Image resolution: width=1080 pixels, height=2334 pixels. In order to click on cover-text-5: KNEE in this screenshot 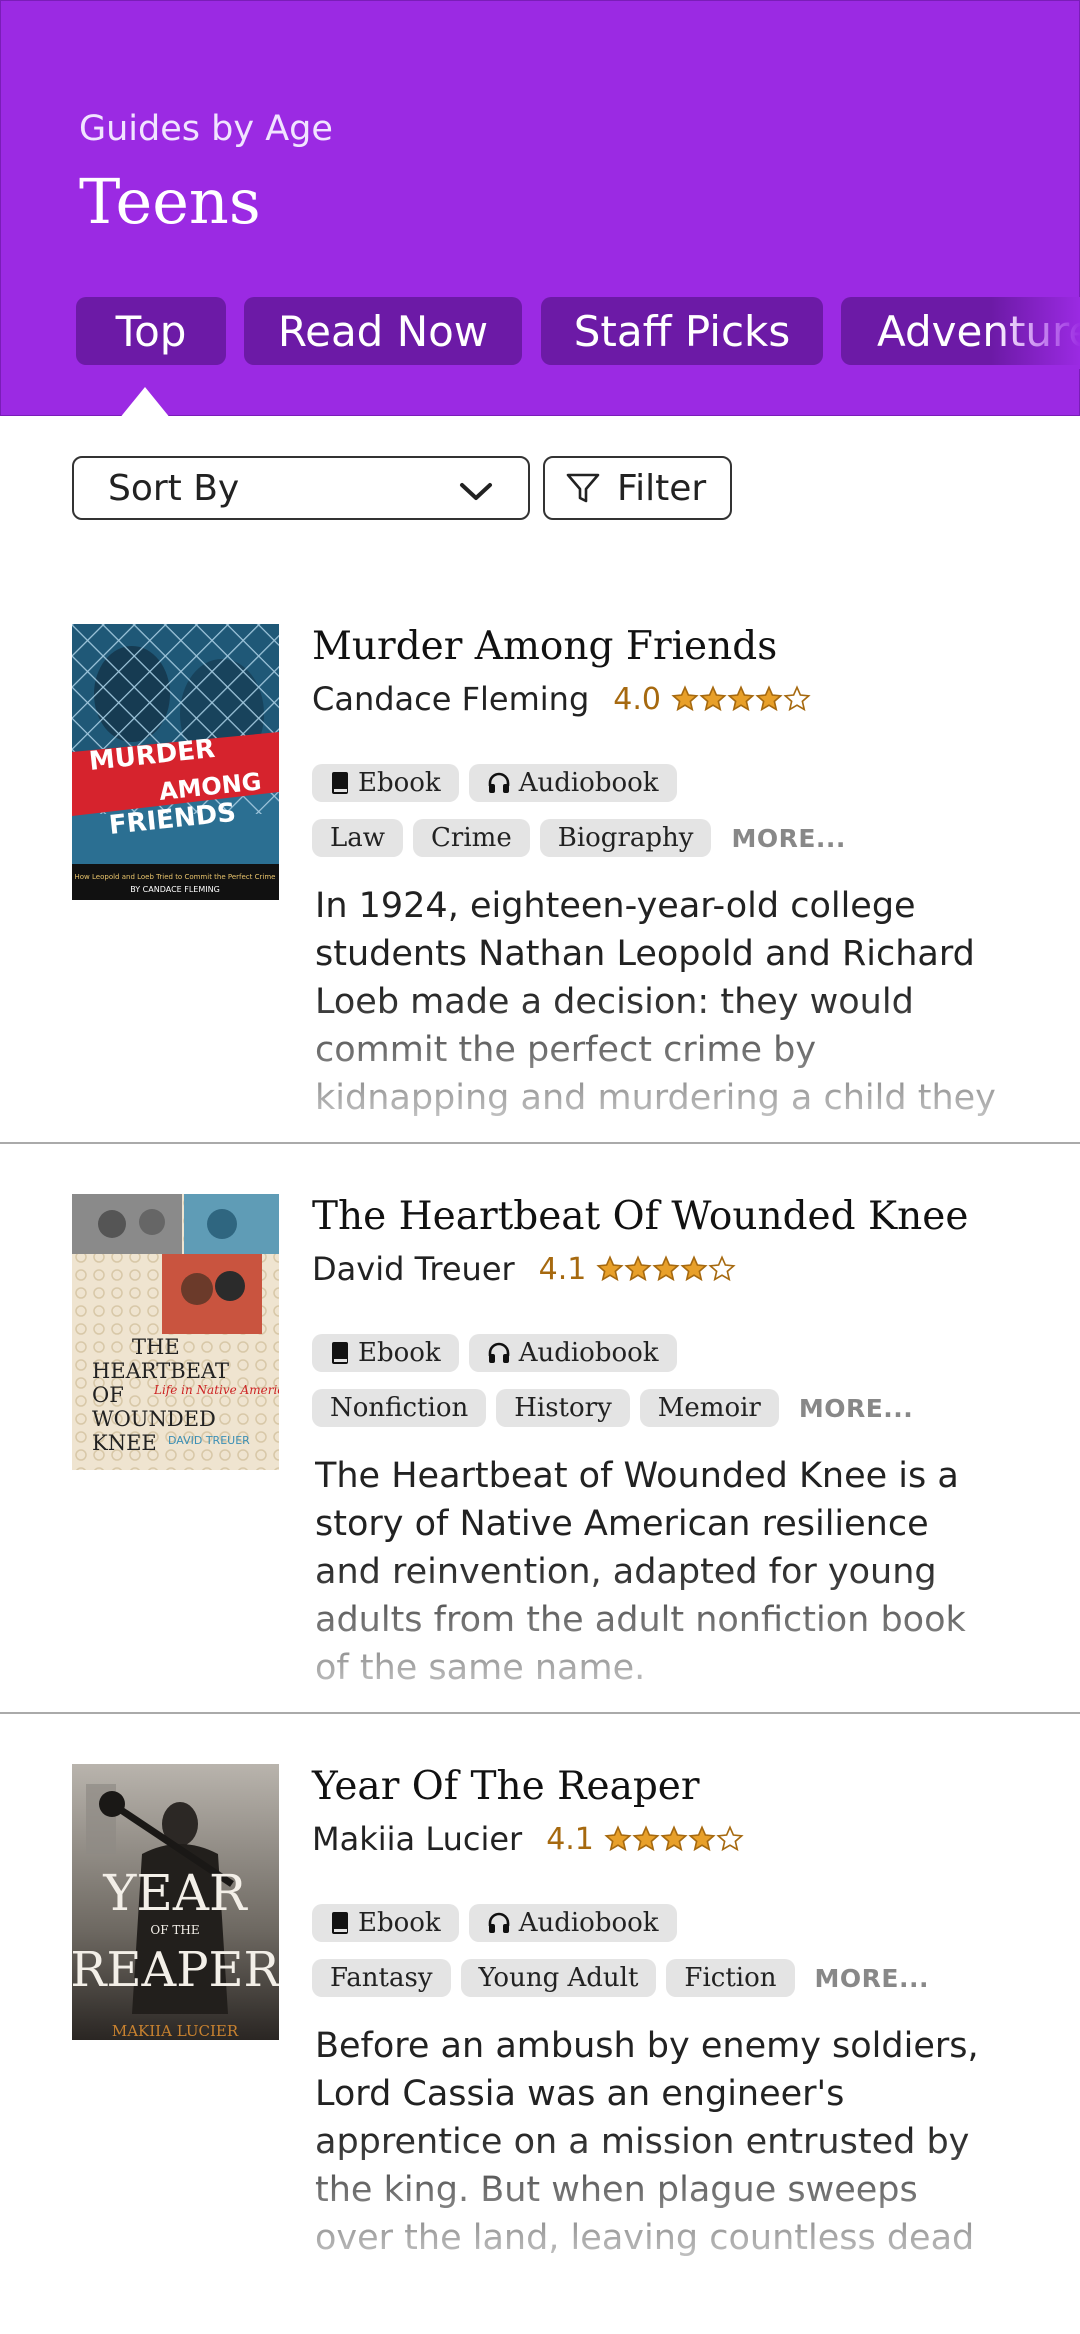, I will do `click(124, 1443)`.